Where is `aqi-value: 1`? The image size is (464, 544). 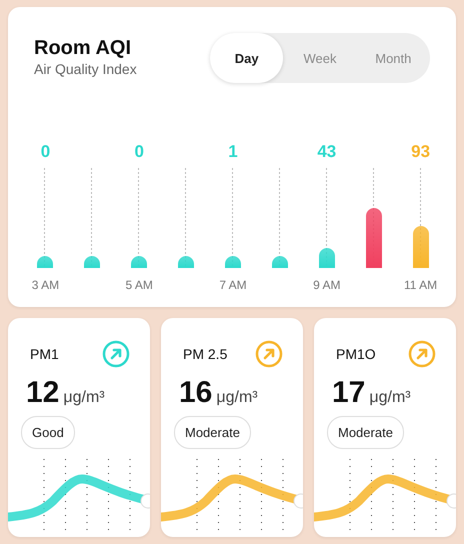
aqi-value: 1 is located at coordinates (233, 151).